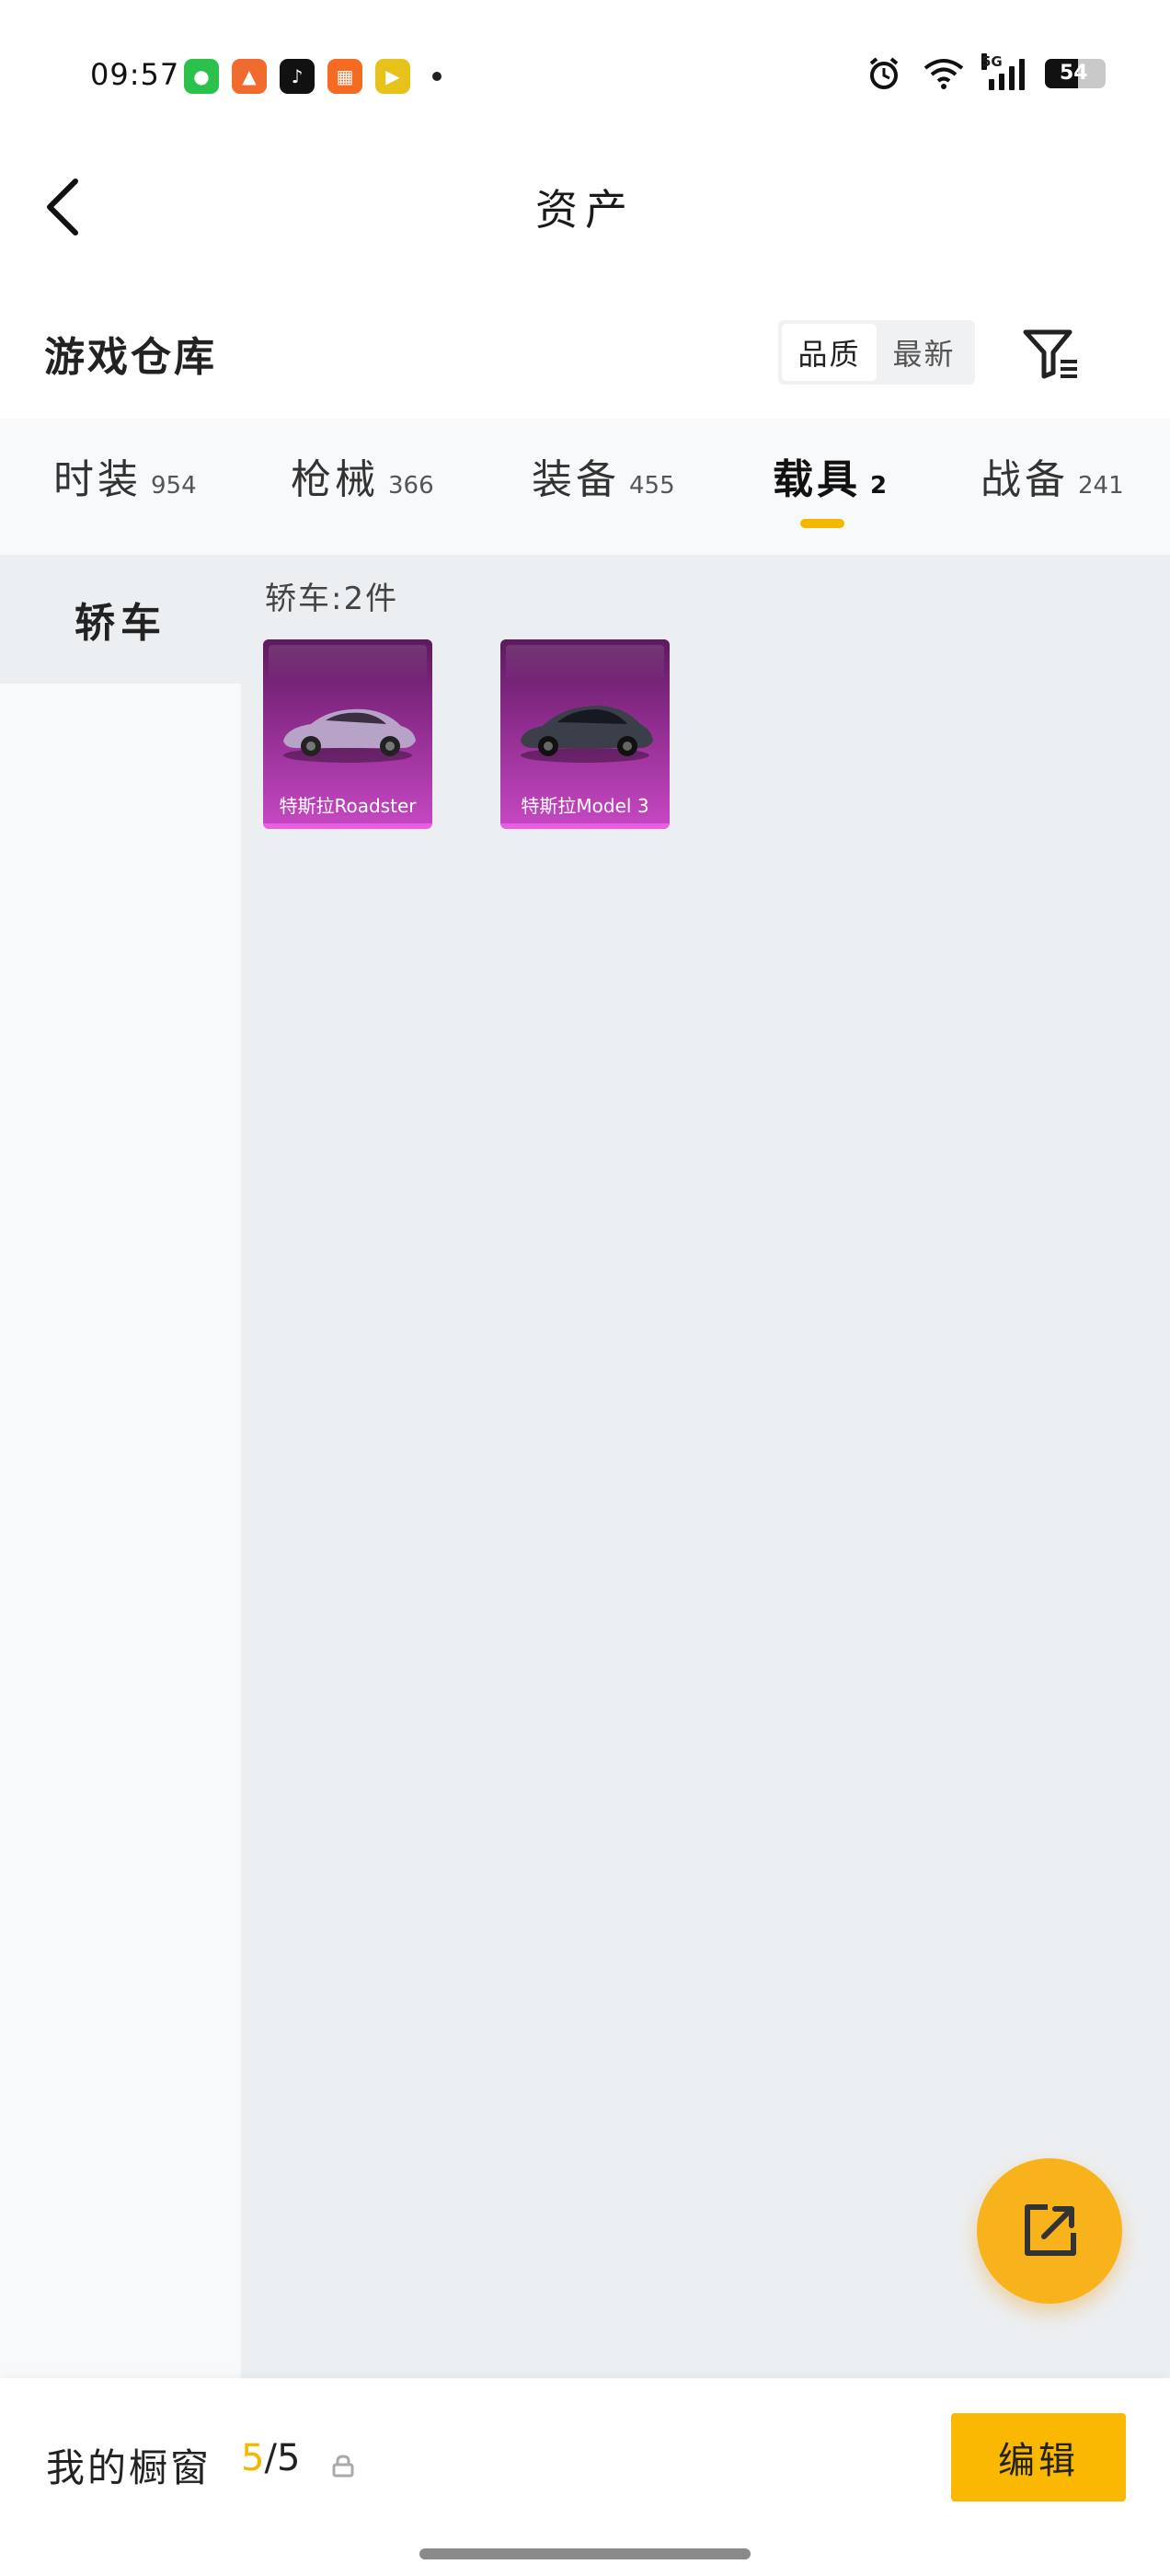  I want to click on more-notifications-dot, so click(437, 76).